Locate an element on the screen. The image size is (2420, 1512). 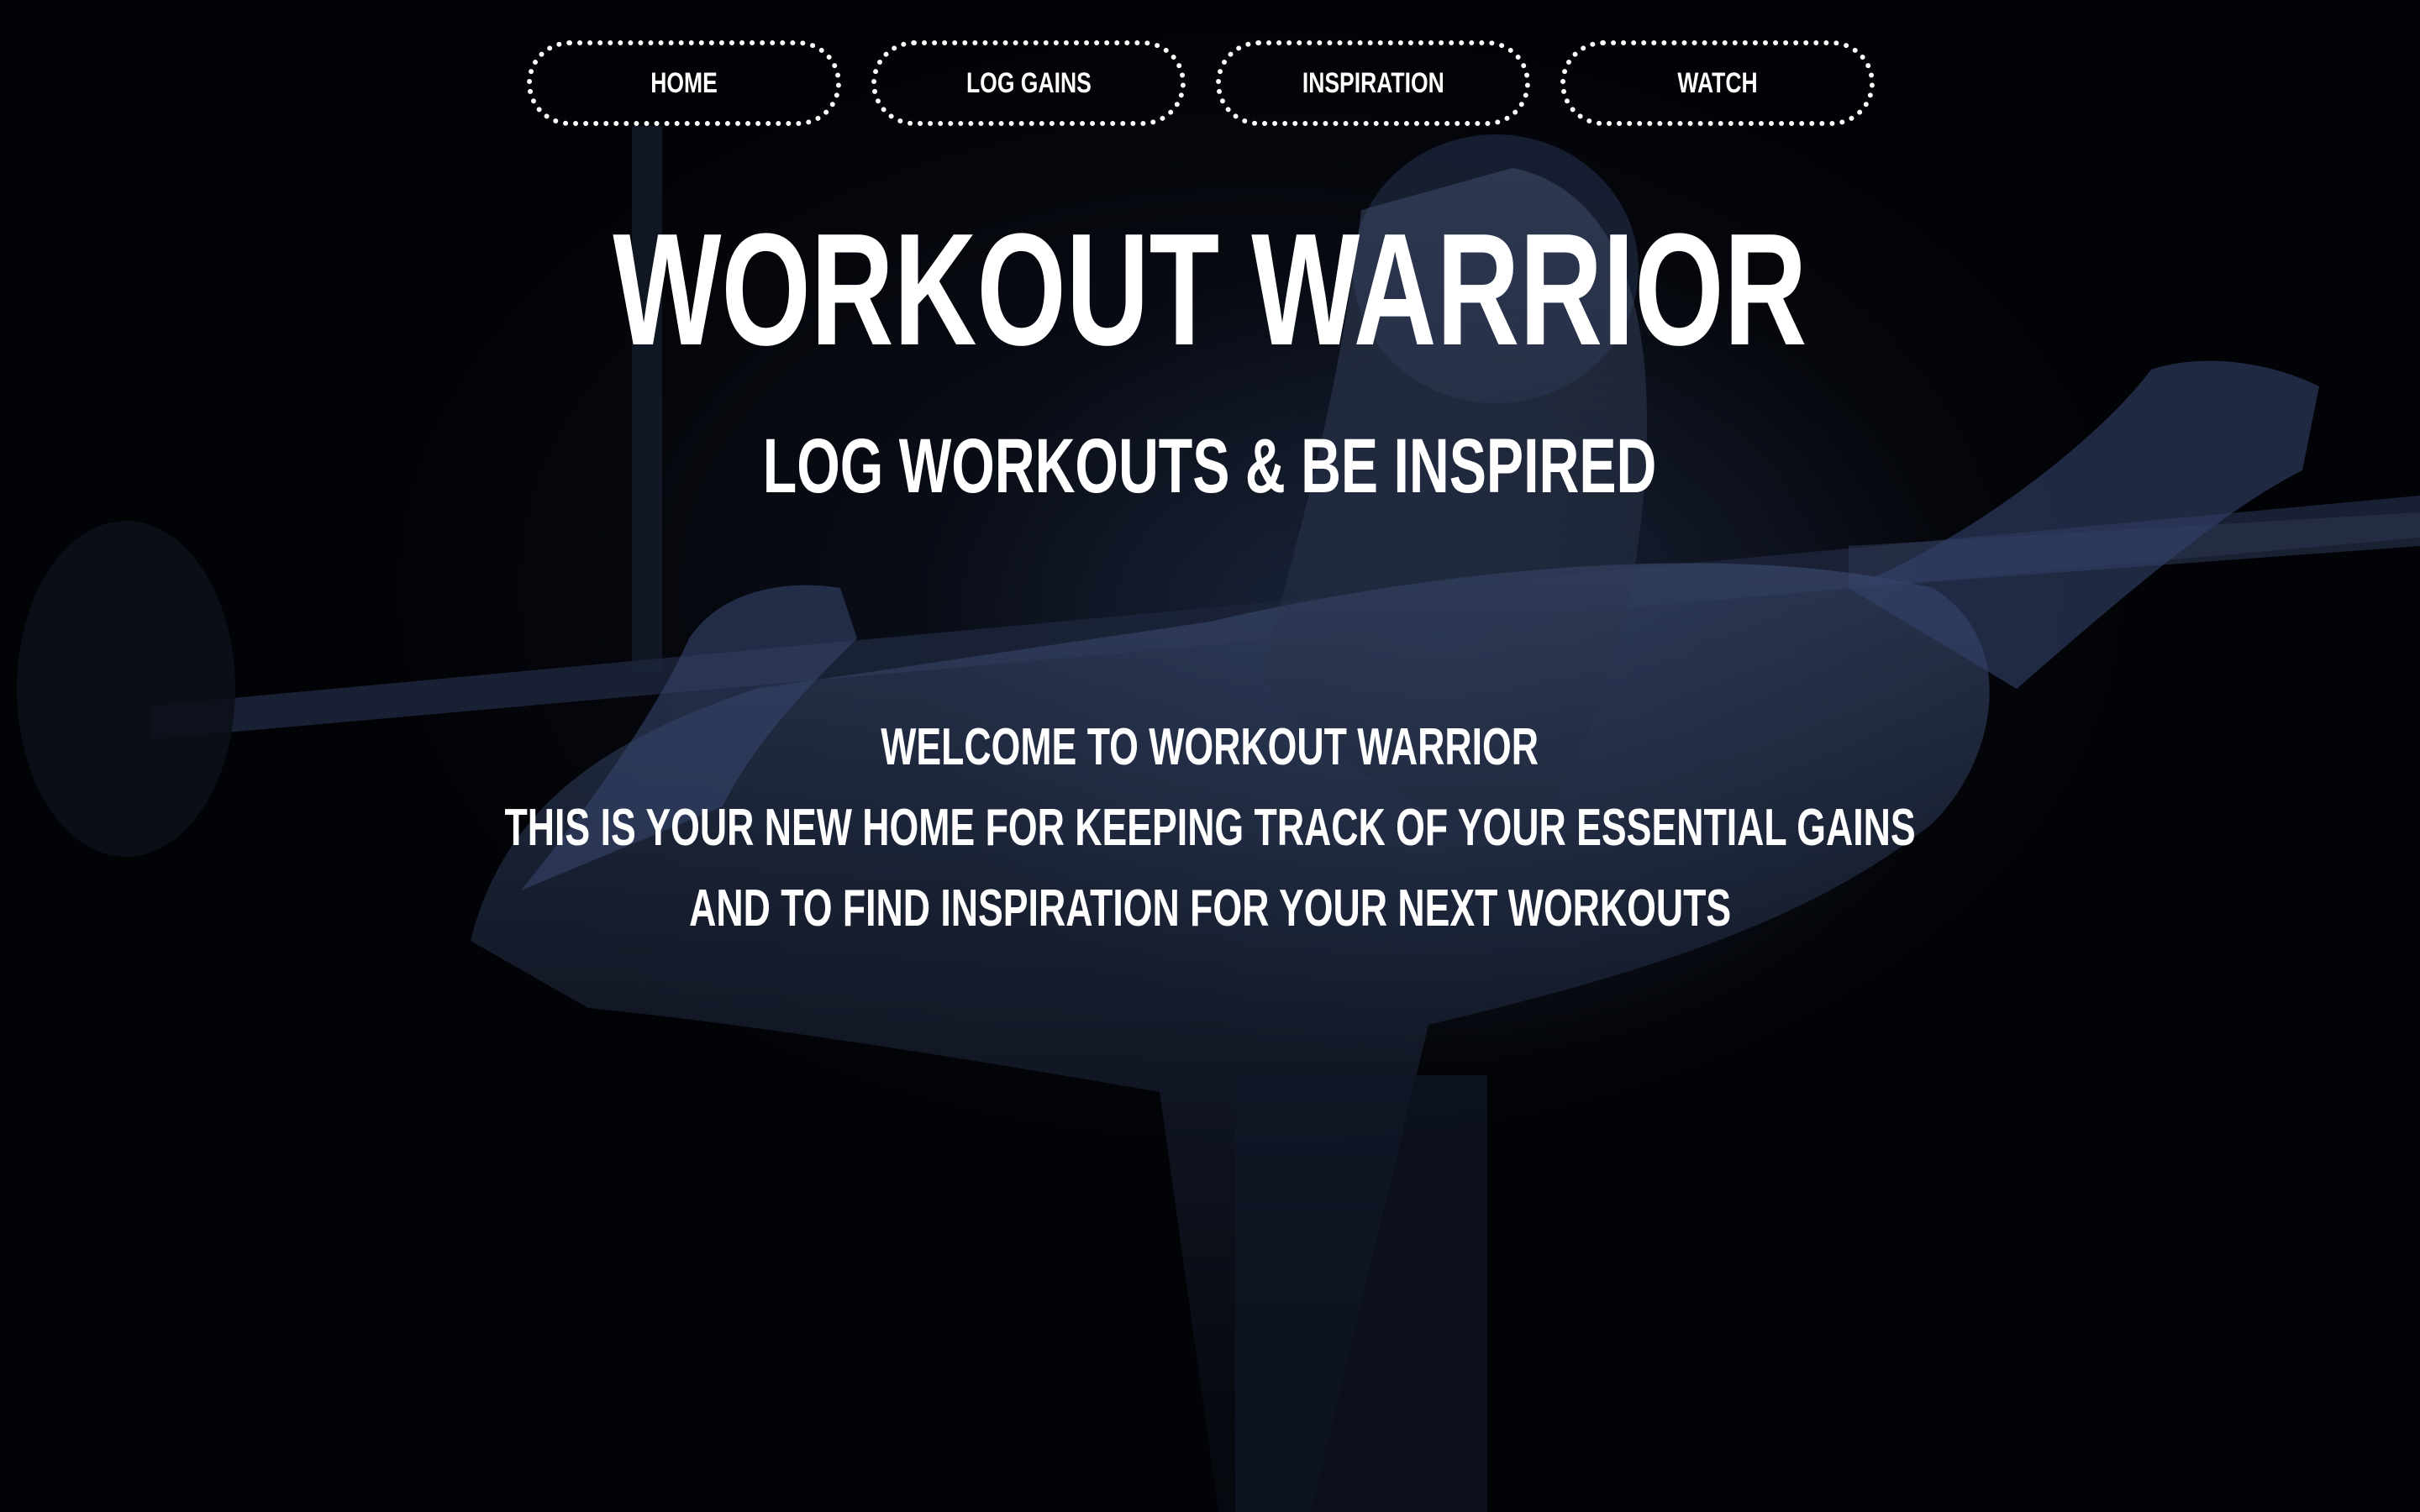
nav-watch-button: WATCH is located at coordinates (1717, 83).